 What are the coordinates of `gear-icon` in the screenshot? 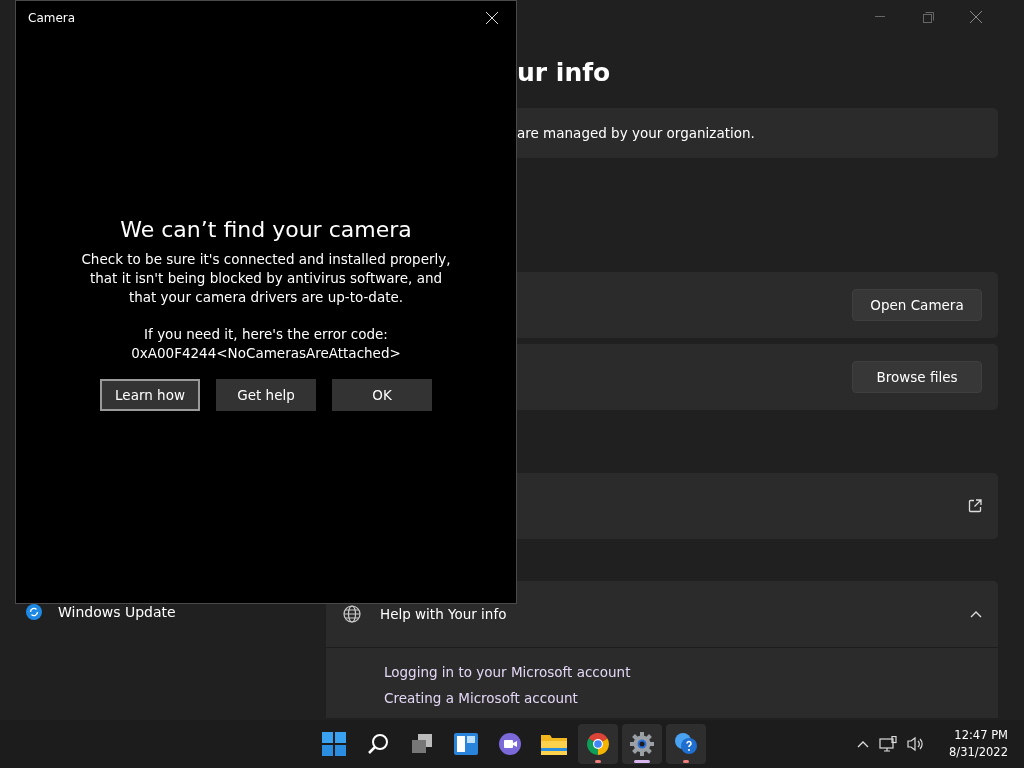 It's located at (642, 744).